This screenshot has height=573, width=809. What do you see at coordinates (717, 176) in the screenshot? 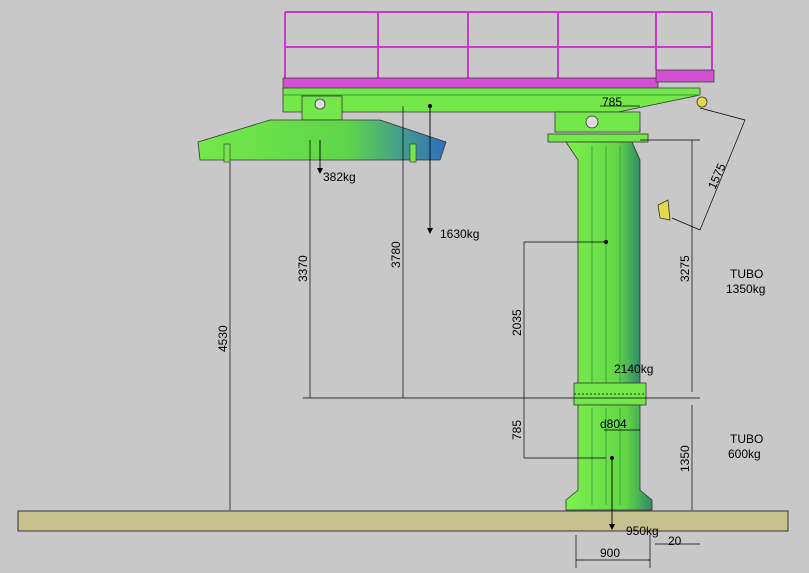
I see `dim-1575: 1575` at bounding box center [717, 176].